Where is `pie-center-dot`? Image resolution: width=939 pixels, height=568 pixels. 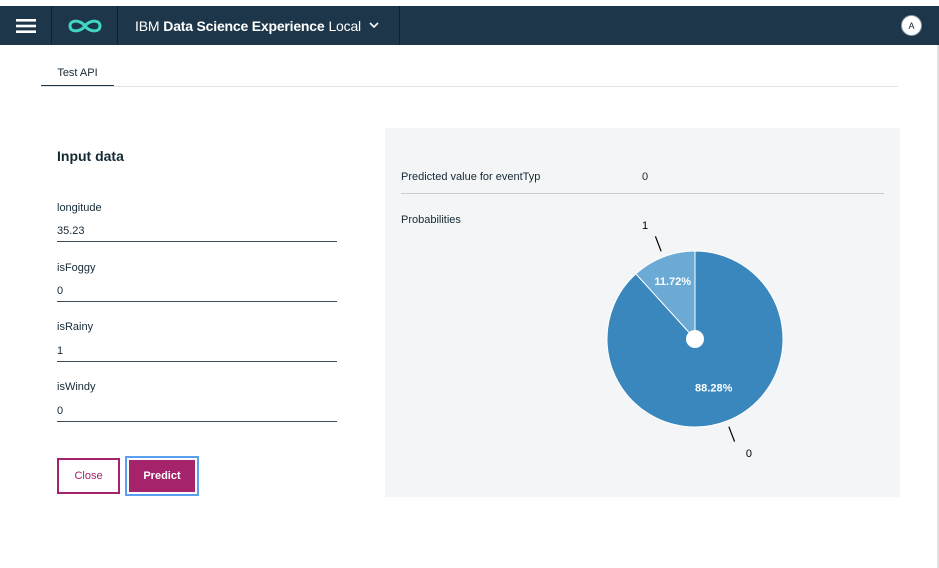 pie-center-dot is located at coordinates (695, 339).